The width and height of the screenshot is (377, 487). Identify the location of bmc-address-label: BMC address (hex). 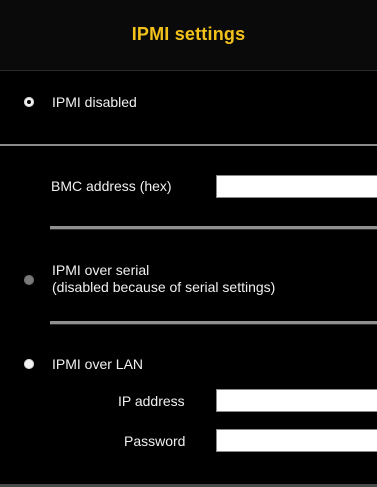
(111, 186).